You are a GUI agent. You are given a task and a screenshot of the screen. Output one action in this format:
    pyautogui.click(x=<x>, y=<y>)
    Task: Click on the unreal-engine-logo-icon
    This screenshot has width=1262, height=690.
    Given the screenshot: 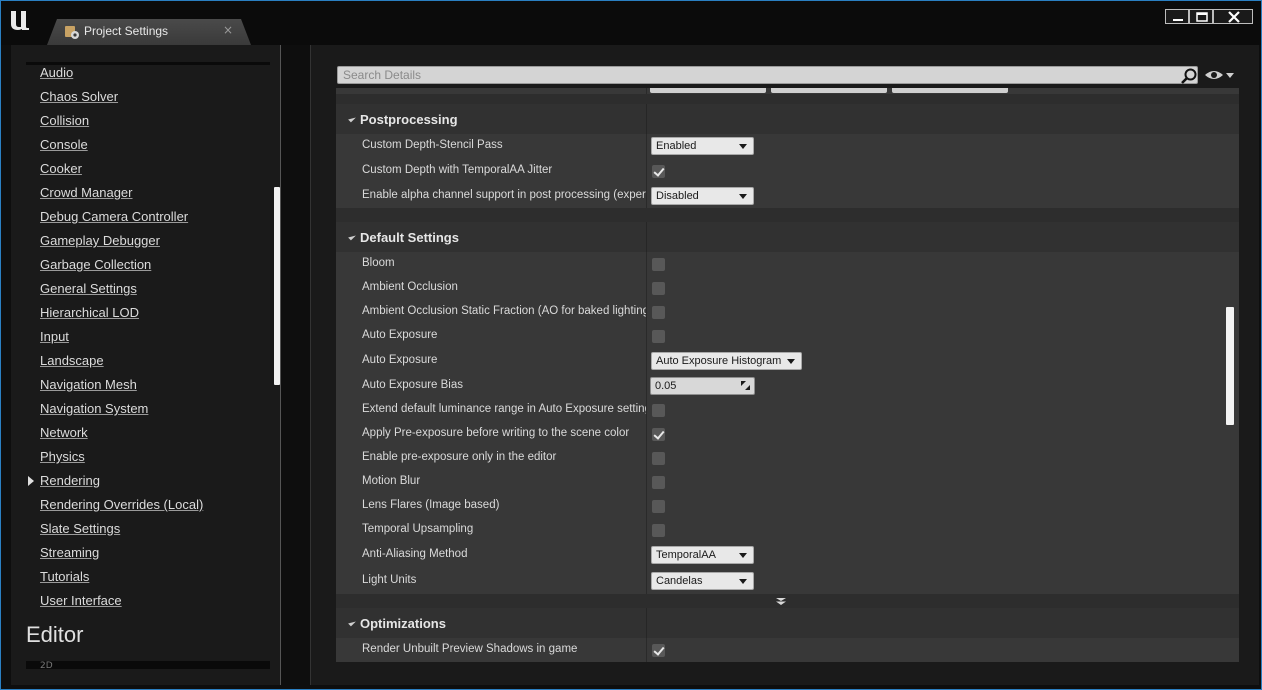 What is the action you would take?
    pyautogui.click(x=20, y=20)
    